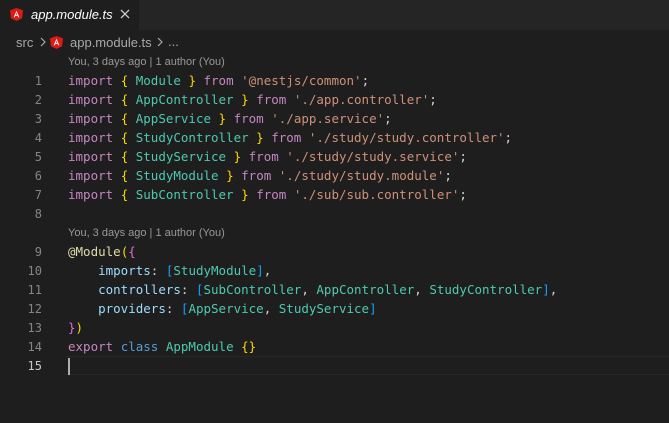 This screenshot has height=423, width=669. What do you see at coordinates (38, 214) in the screenshot?
I see `line-number: 8` at bounding box center [38, 214].